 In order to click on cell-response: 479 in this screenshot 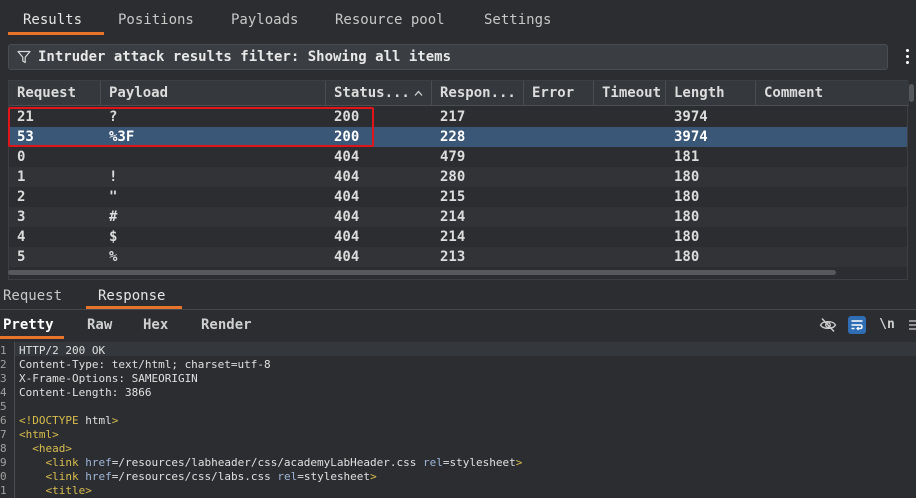, I will do `click(453, 157)`.